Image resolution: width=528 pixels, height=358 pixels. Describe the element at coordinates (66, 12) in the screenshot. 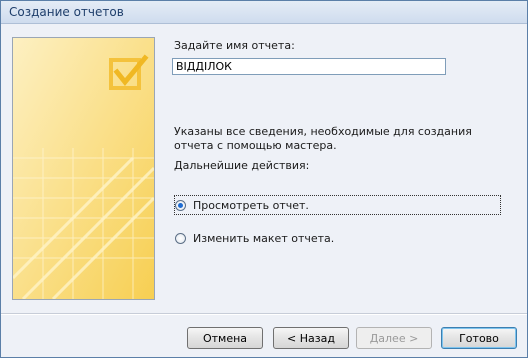

I see `window-title: Создание отчетов` at that location.